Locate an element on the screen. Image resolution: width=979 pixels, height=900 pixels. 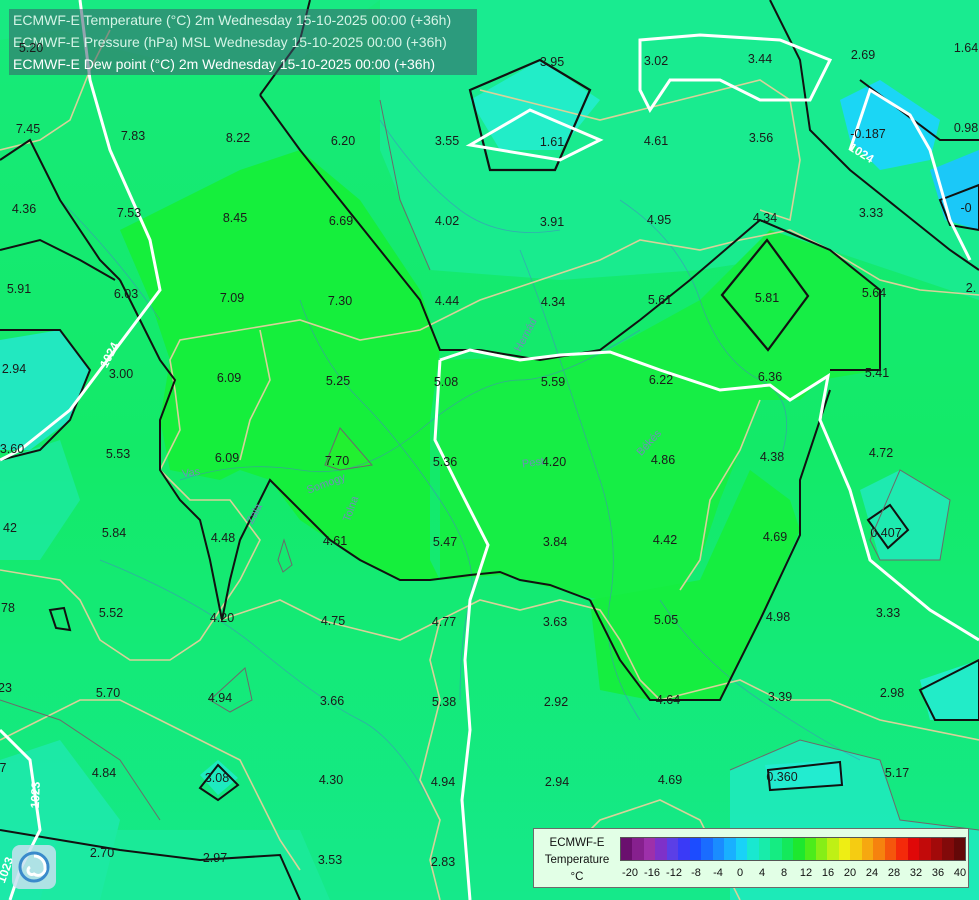
meteo-logo is located at coordinates (34, 867).